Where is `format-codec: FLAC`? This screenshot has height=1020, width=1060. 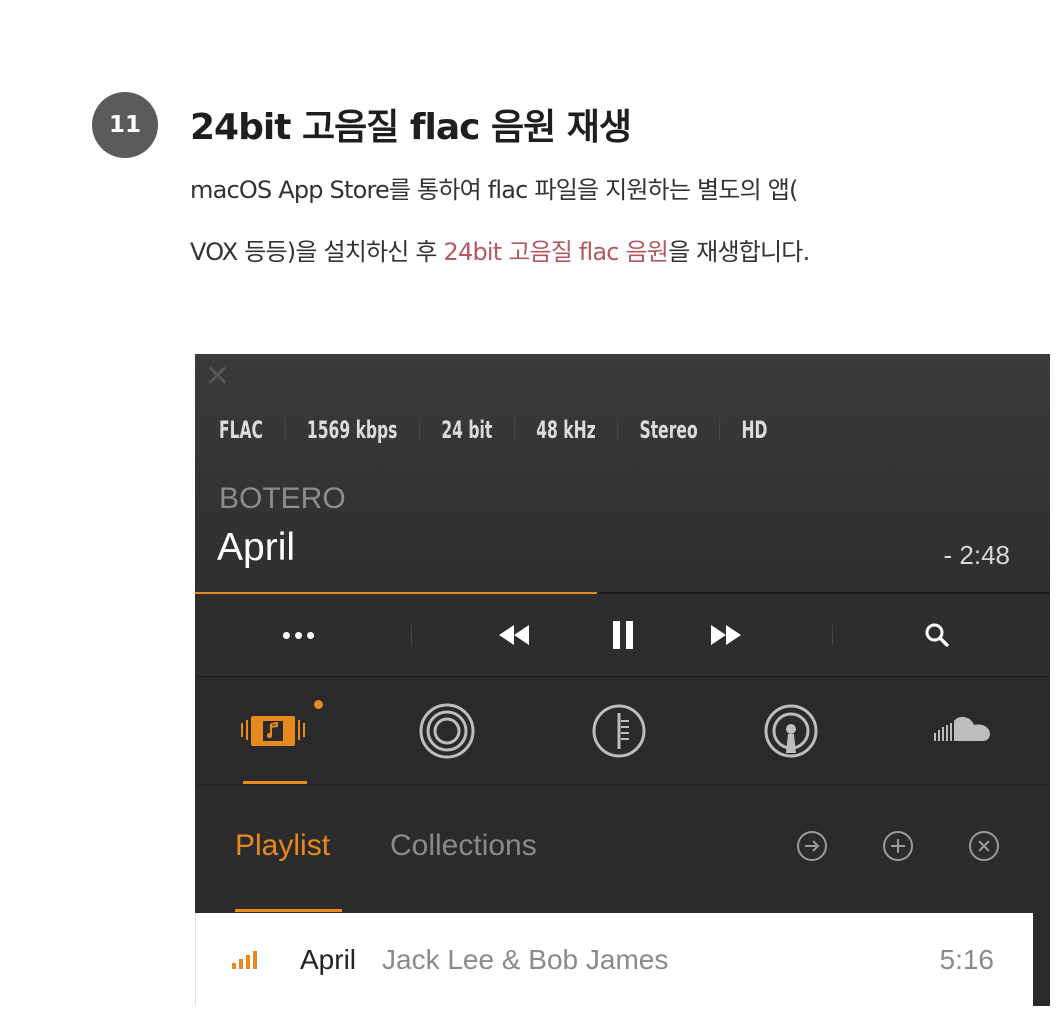 format-codec: FLAC is located at coordinates (241, 430).